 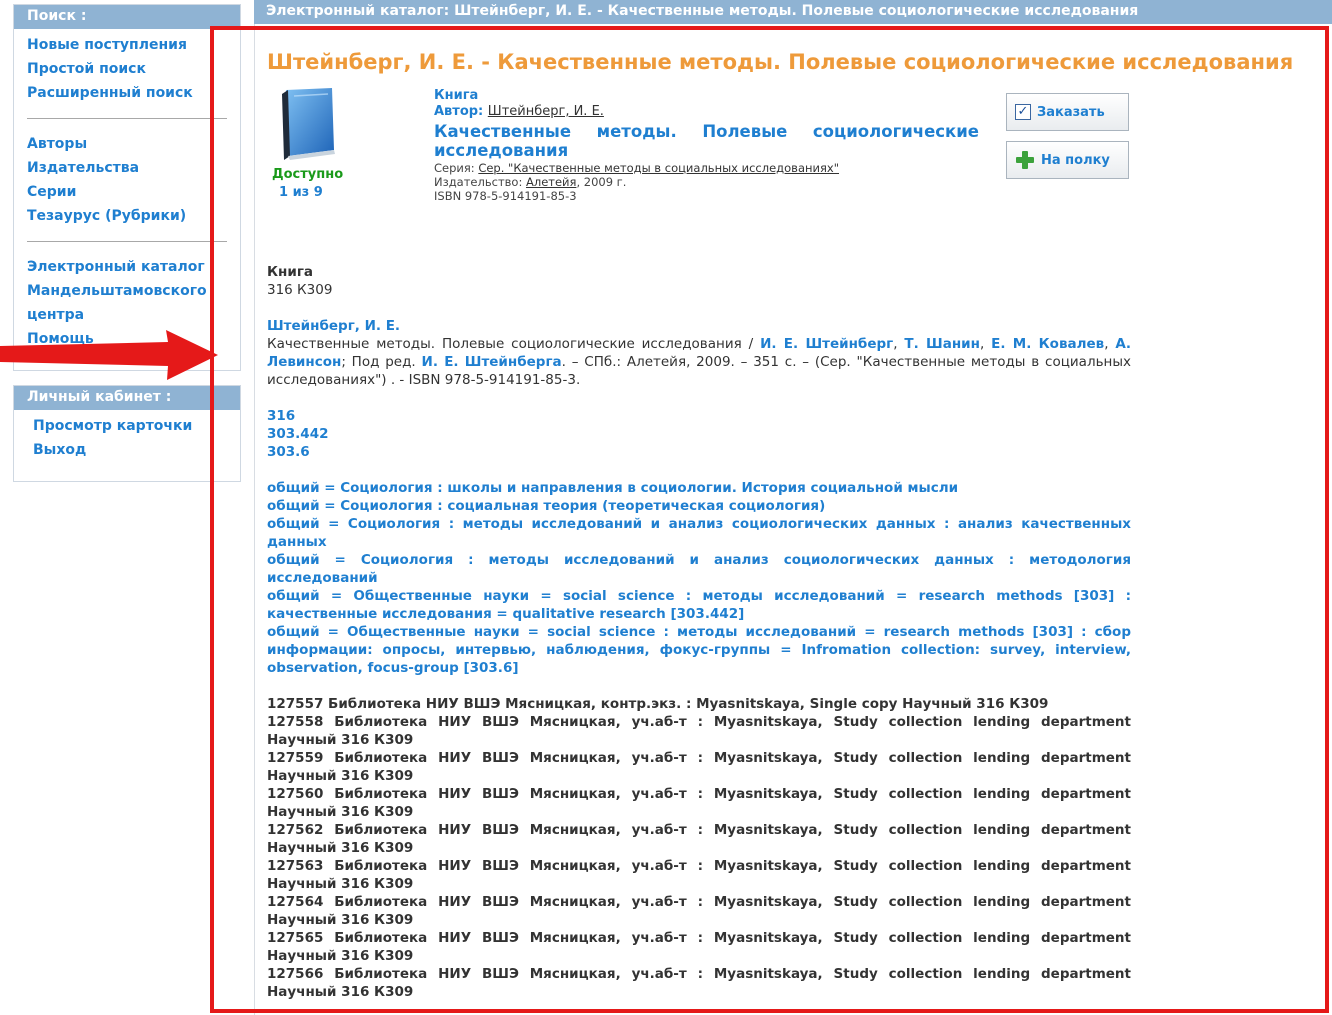 I want to click on sidebar-link-series: Серии, so click(x=133, y=192).